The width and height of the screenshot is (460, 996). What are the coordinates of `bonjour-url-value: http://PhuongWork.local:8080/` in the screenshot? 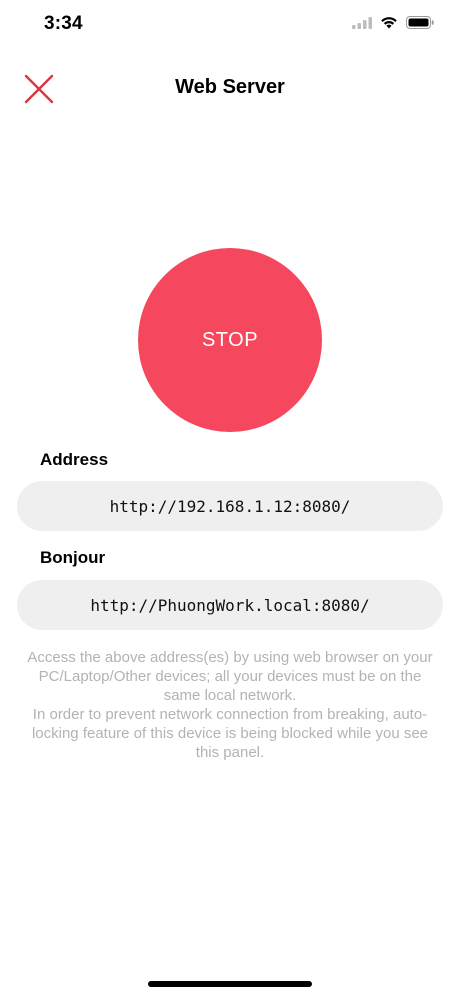 It's located at (230, 605).